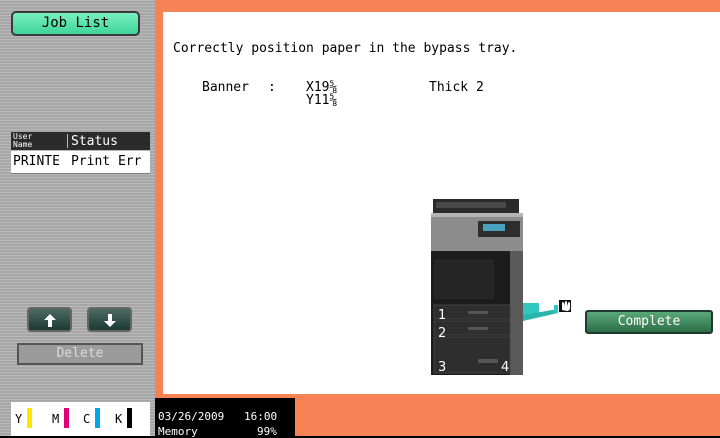 The height and width of the screenshot is (438, 720). What do you see at coordinates (94, 141) in the screenshot?
I see `status-header: Status` at bounding box center [94, 141].